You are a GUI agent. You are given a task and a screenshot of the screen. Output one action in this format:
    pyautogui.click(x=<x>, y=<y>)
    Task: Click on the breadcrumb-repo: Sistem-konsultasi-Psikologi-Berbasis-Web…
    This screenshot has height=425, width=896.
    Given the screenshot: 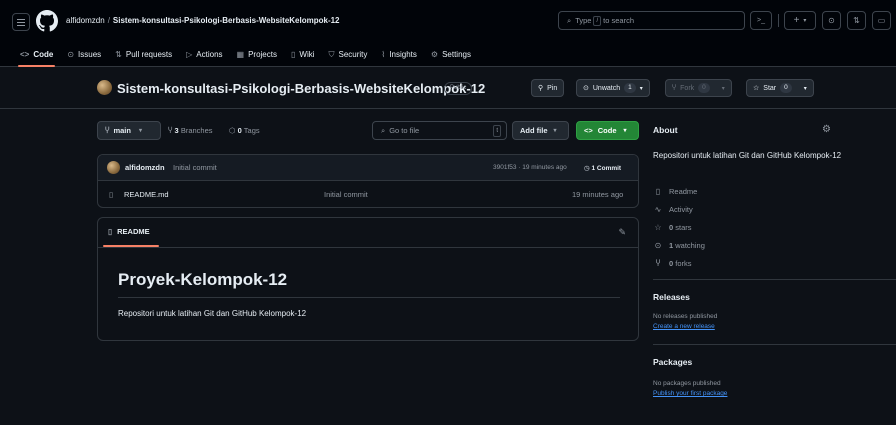 What is the action you would take?
    pyautogui.click(x=226, y=20)
    